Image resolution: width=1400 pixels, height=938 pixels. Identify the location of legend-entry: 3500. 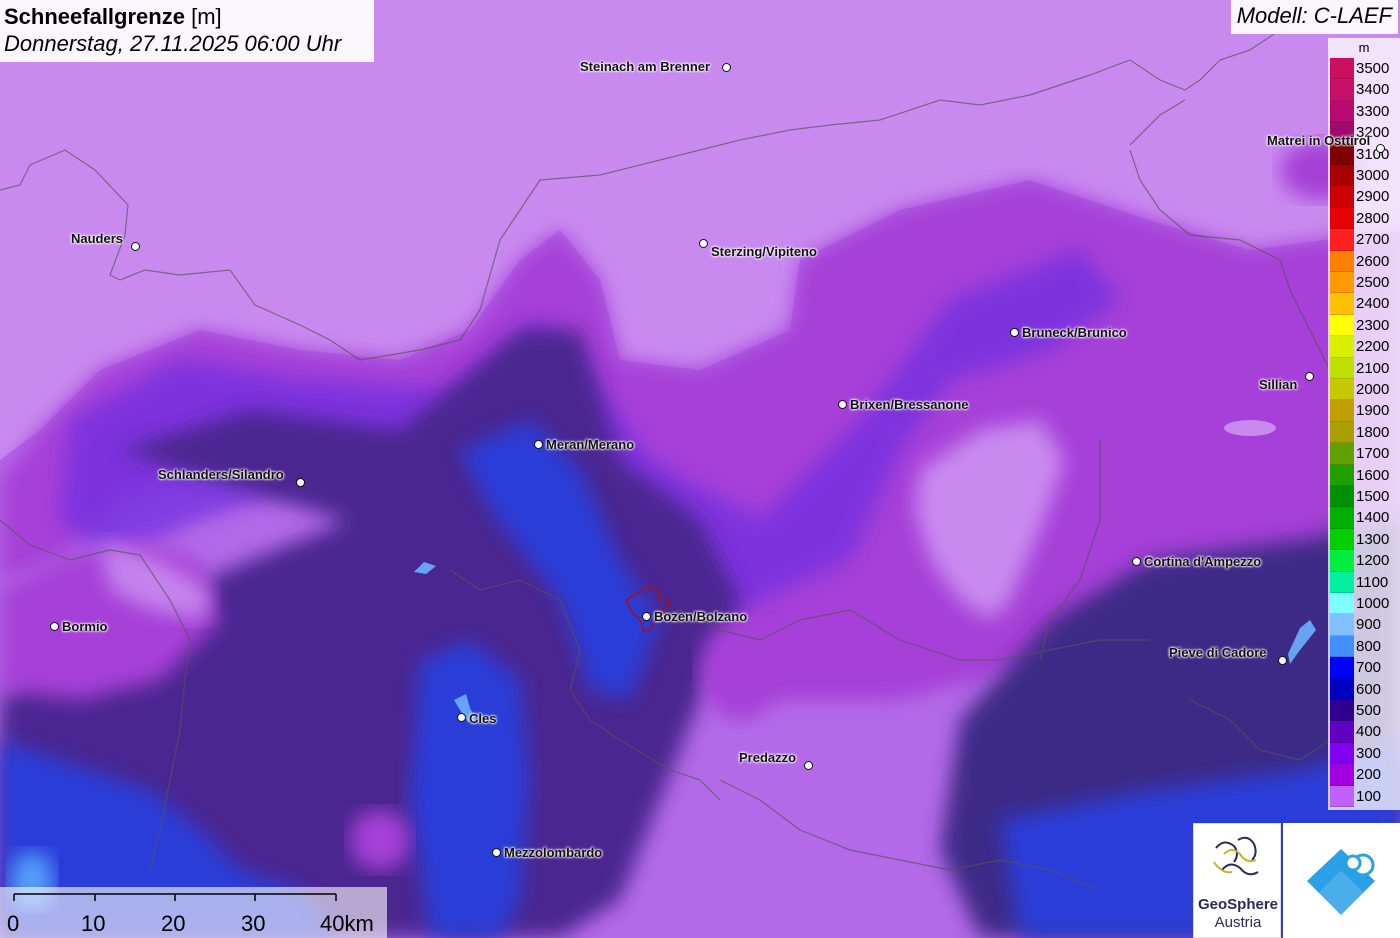
(1365, 69).